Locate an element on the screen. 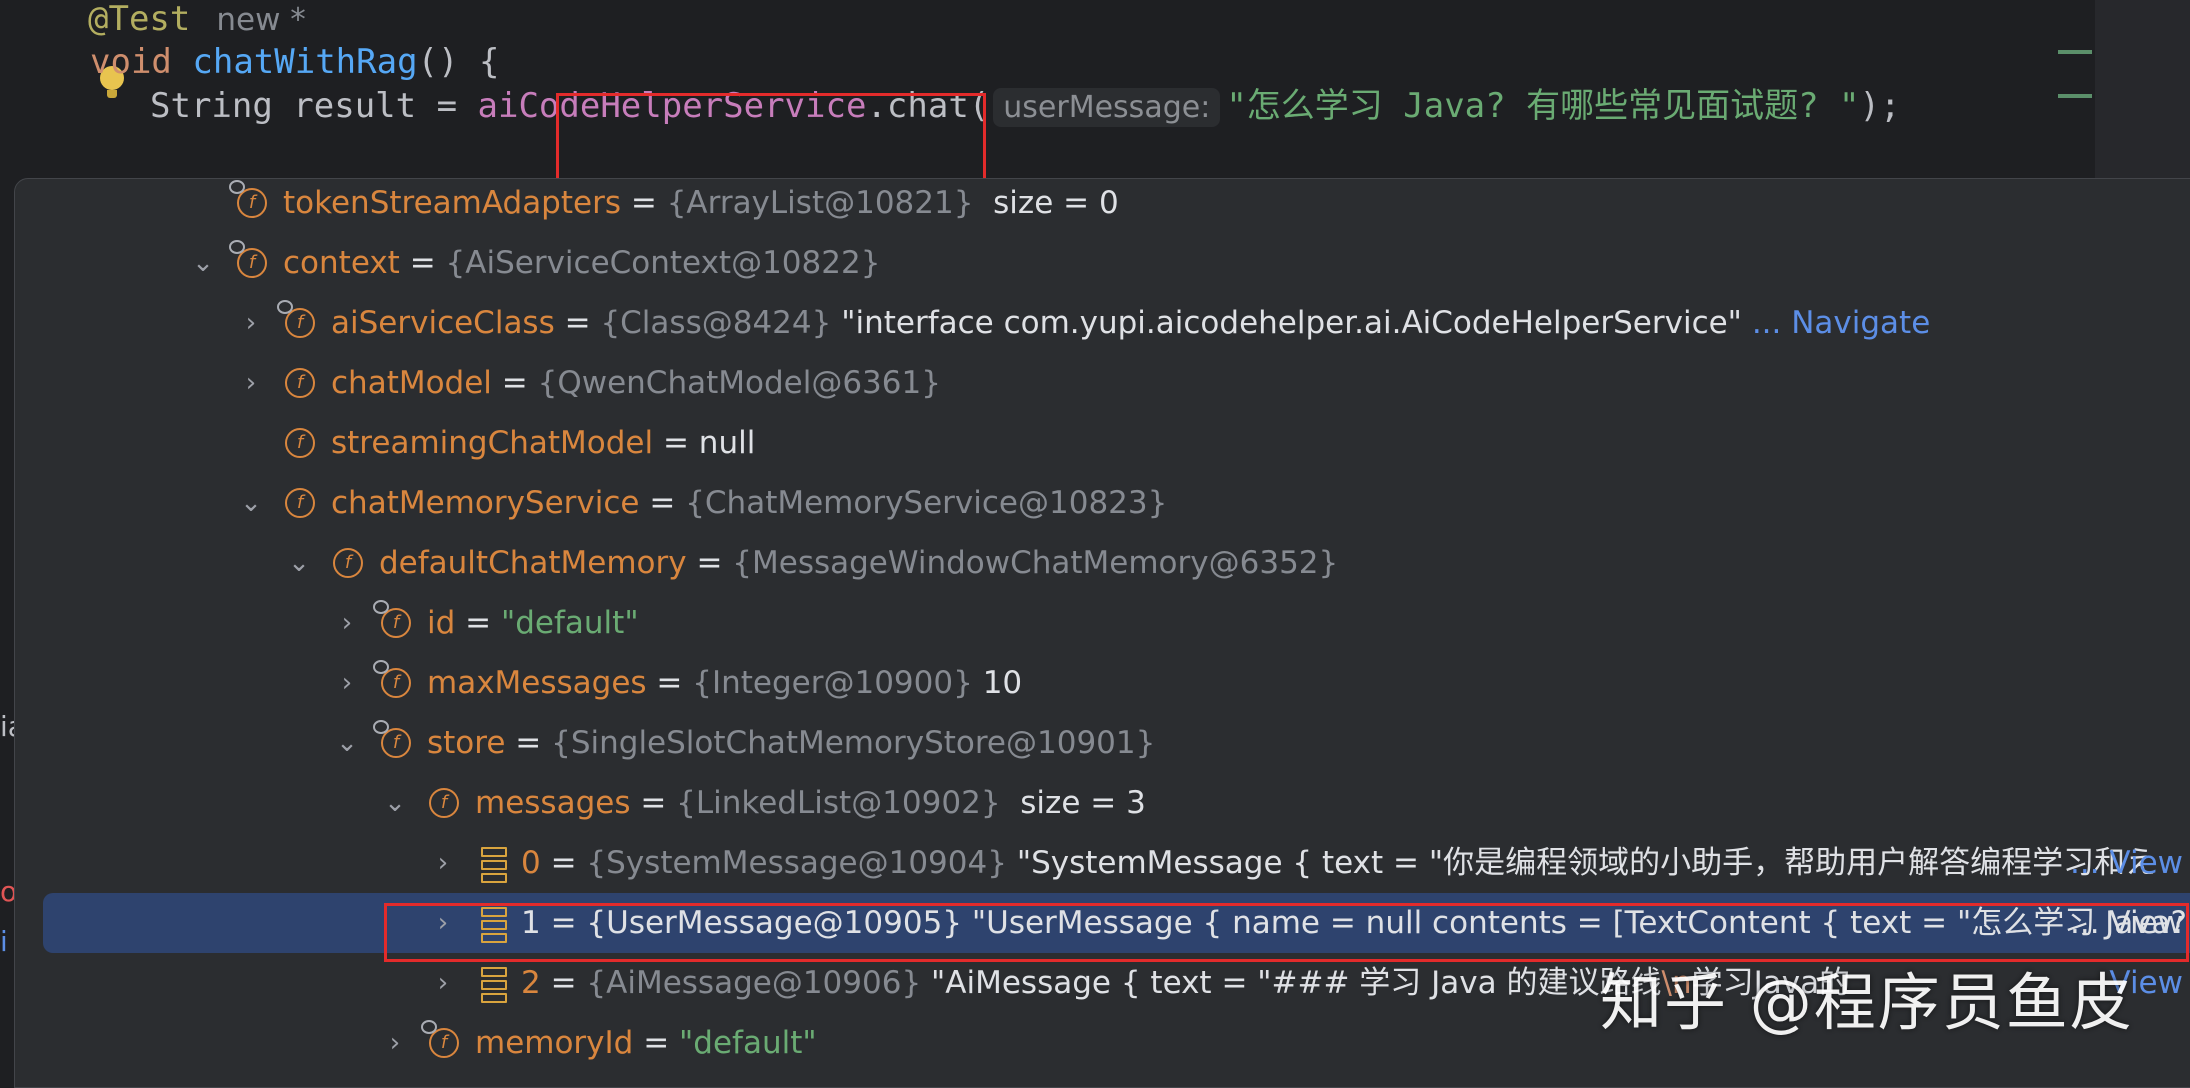 Image resolution: width=2190 pixels, height=1088 pixels. navigate-link: ... Navigate is located at coordinates (1841, 323).